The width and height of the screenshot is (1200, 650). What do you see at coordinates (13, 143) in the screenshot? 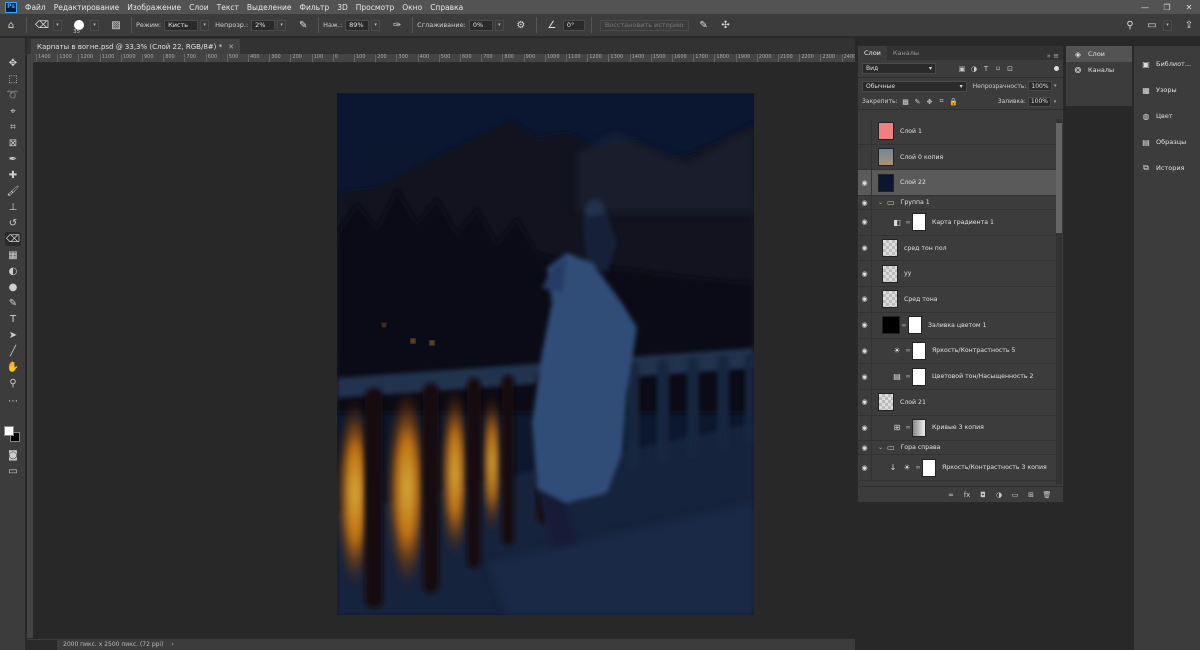
I see `frame-tool-icon: ⊠` at bounding box center [13, 143].